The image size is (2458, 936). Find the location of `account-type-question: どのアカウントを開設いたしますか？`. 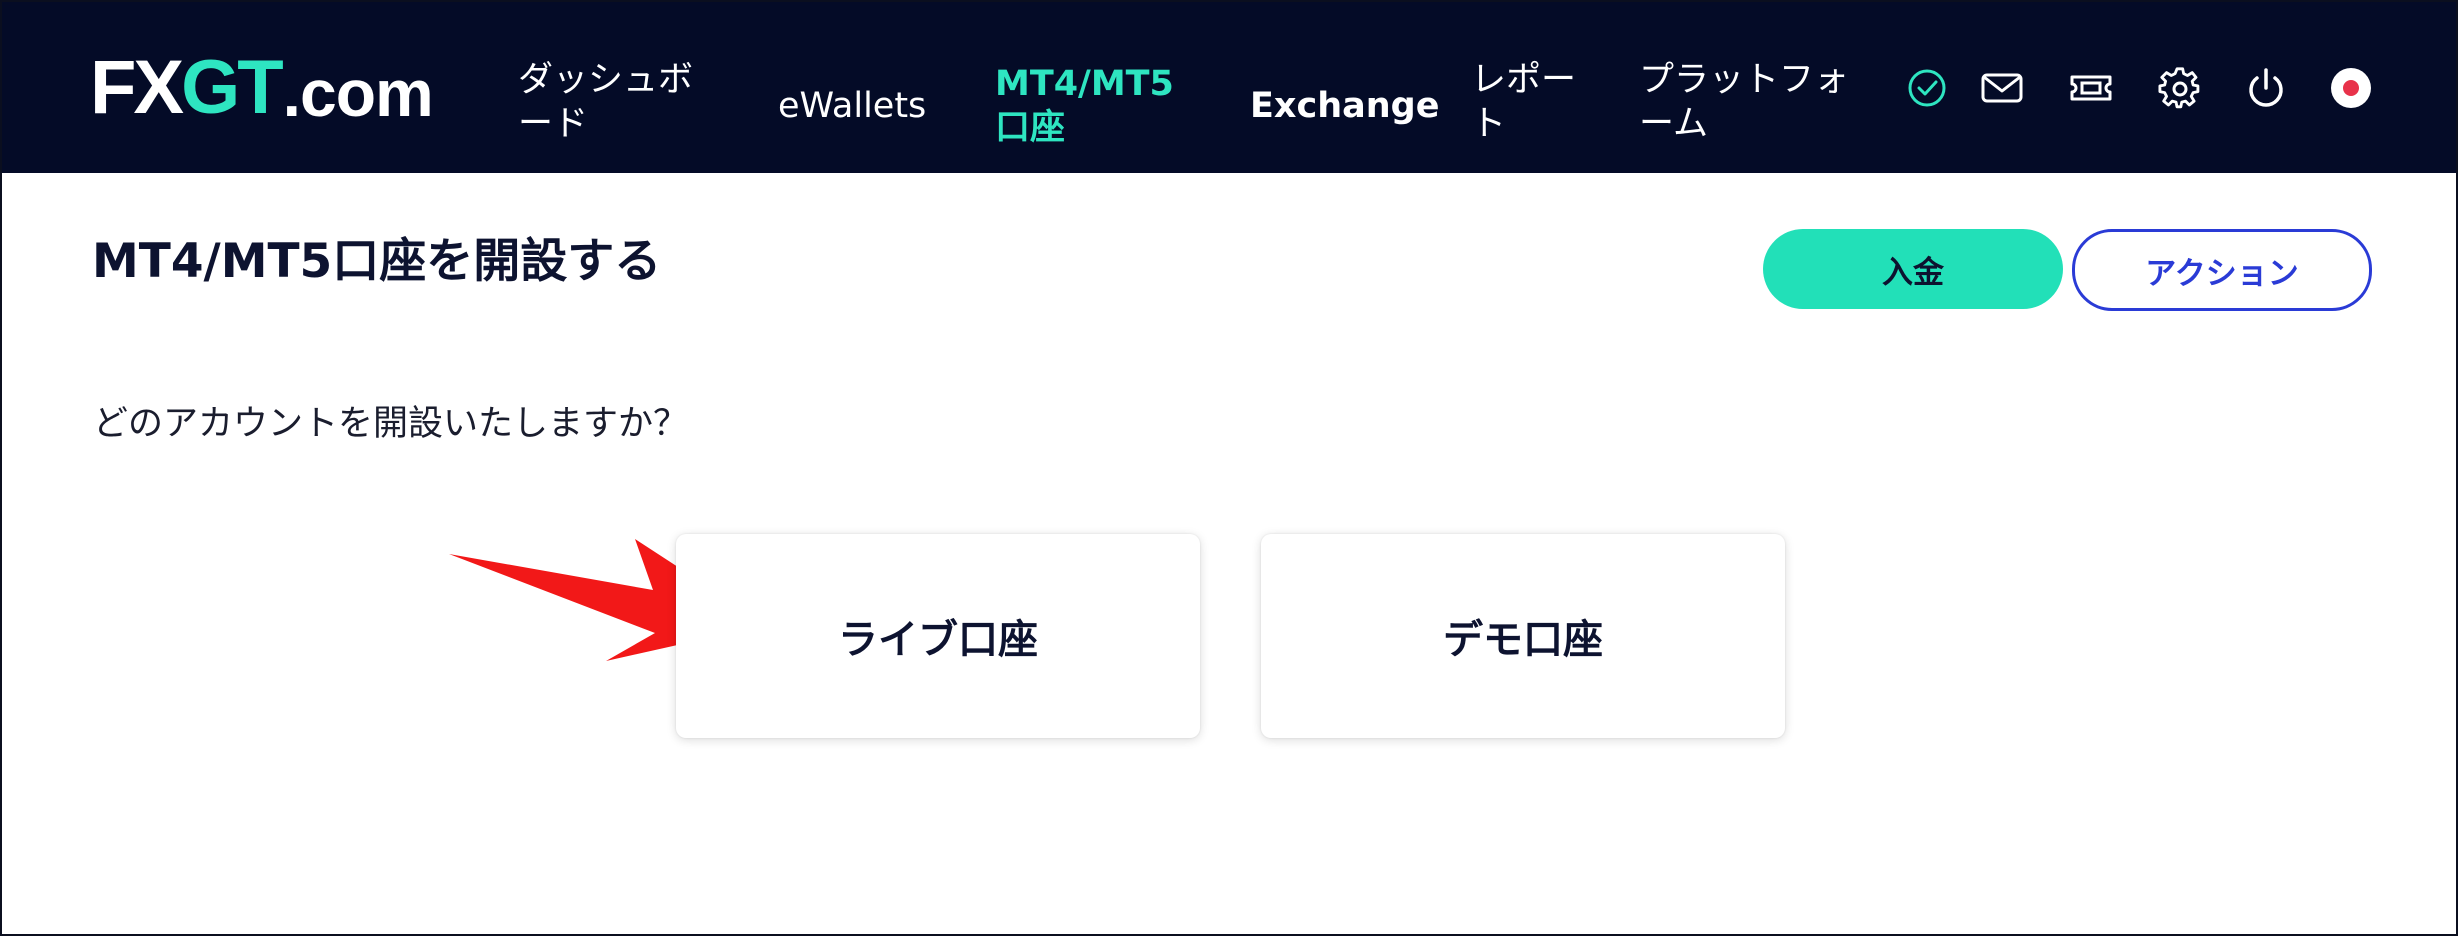

account-type-question: どのアカウントを開設いたしますか？ is located at coordinates (391, 424).